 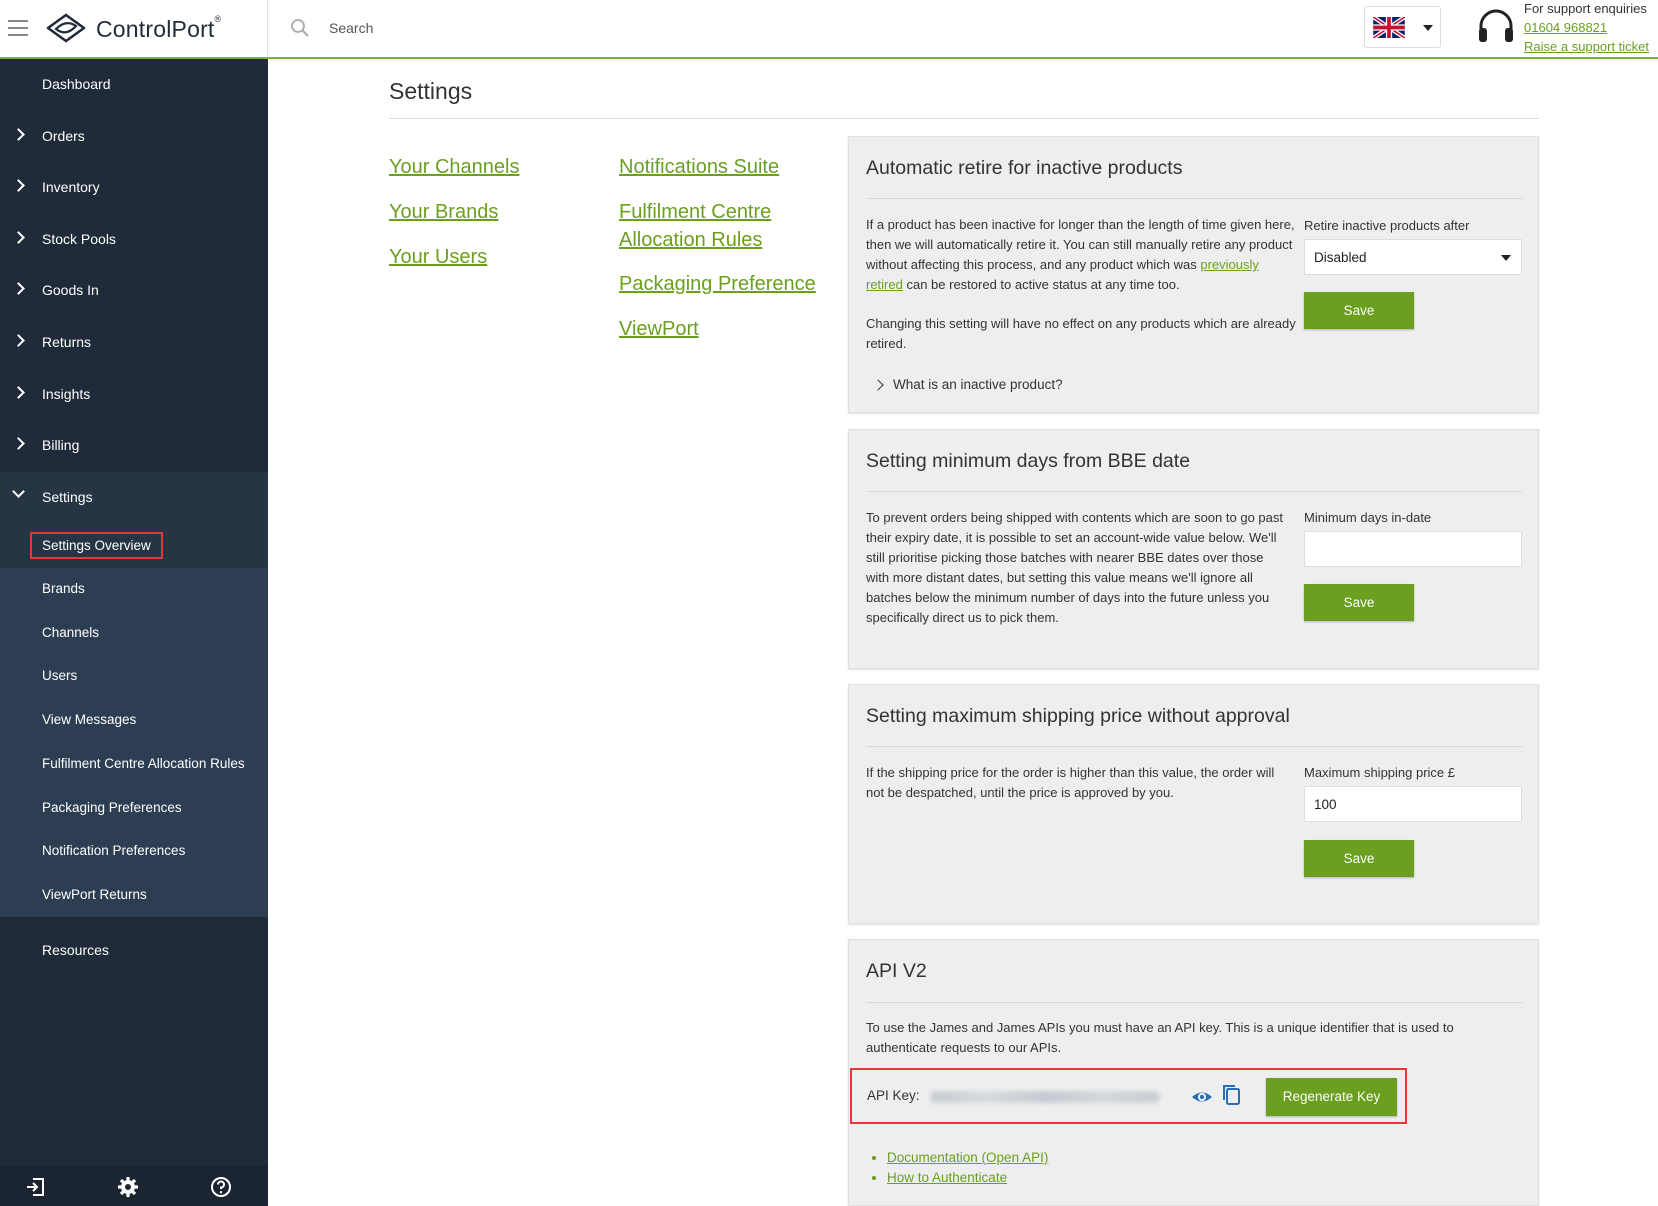 What do you see at coordinates (134, 590) in the screenshot?
I see `sidebar-subitem-brands: Brands` at bounding box center [134, 590].